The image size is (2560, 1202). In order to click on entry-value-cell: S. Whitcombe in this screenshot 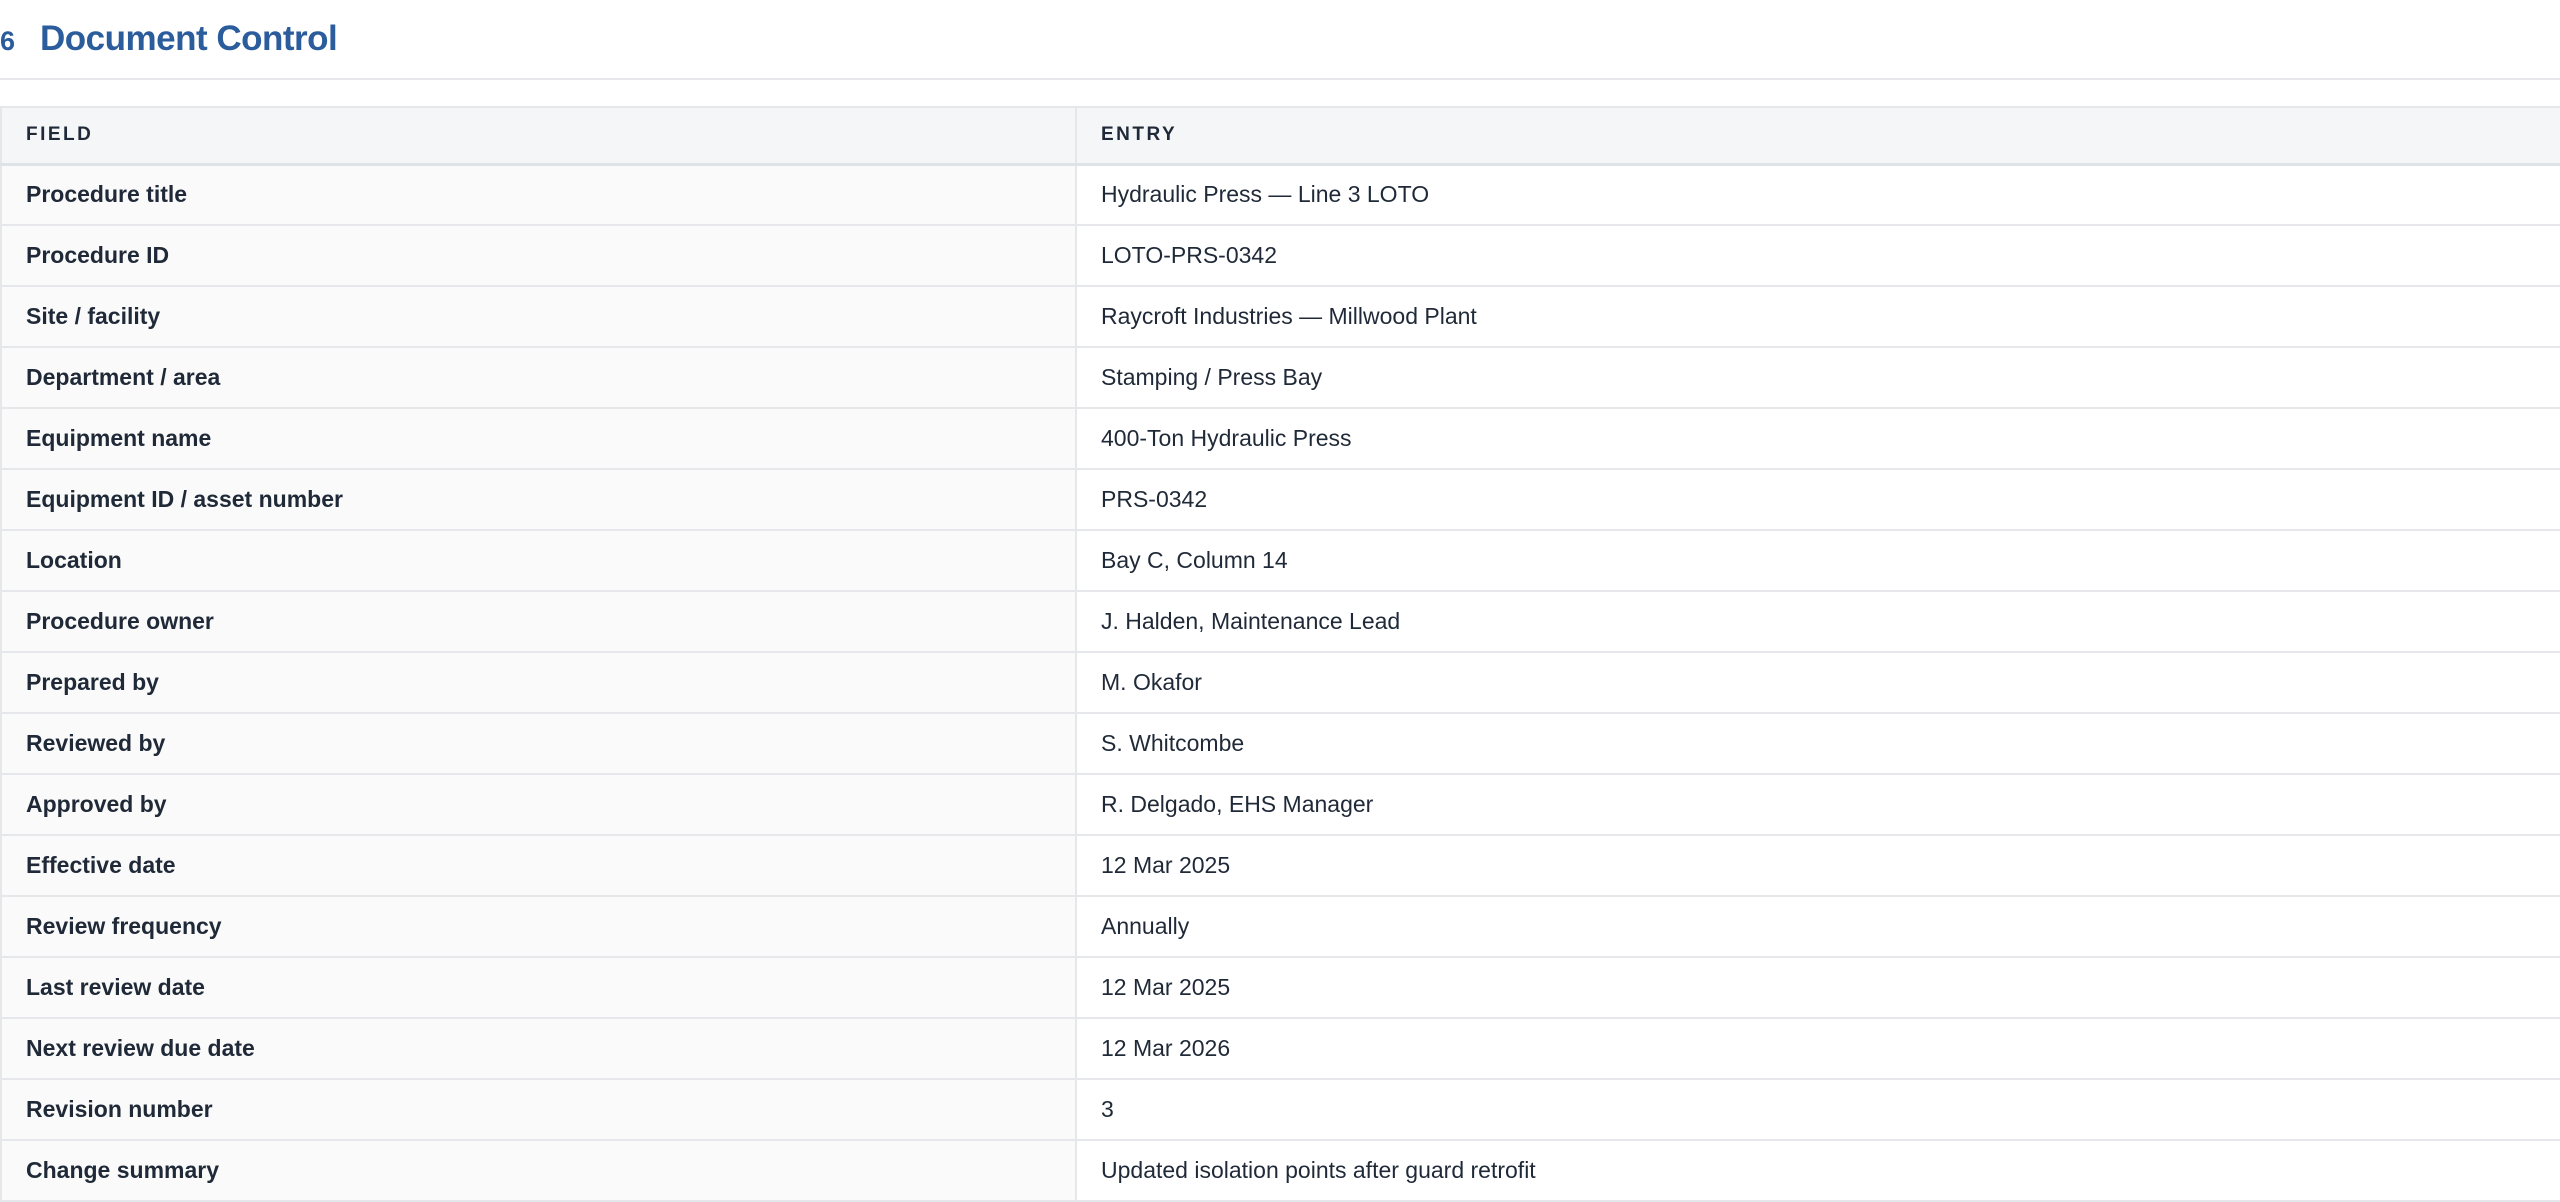, I will do `click(1817, 743)`.